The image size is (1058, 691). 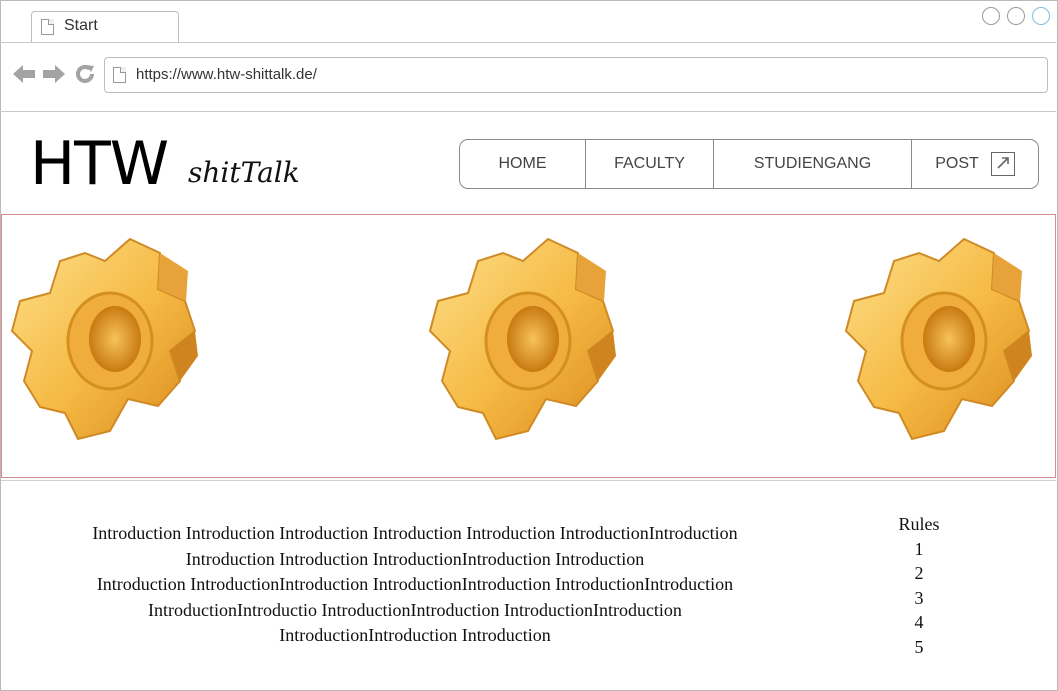 What do you see at coordinates (919, 646) in the screenshot?
I see `rule-item: 5` at bounding box center [919, 646].